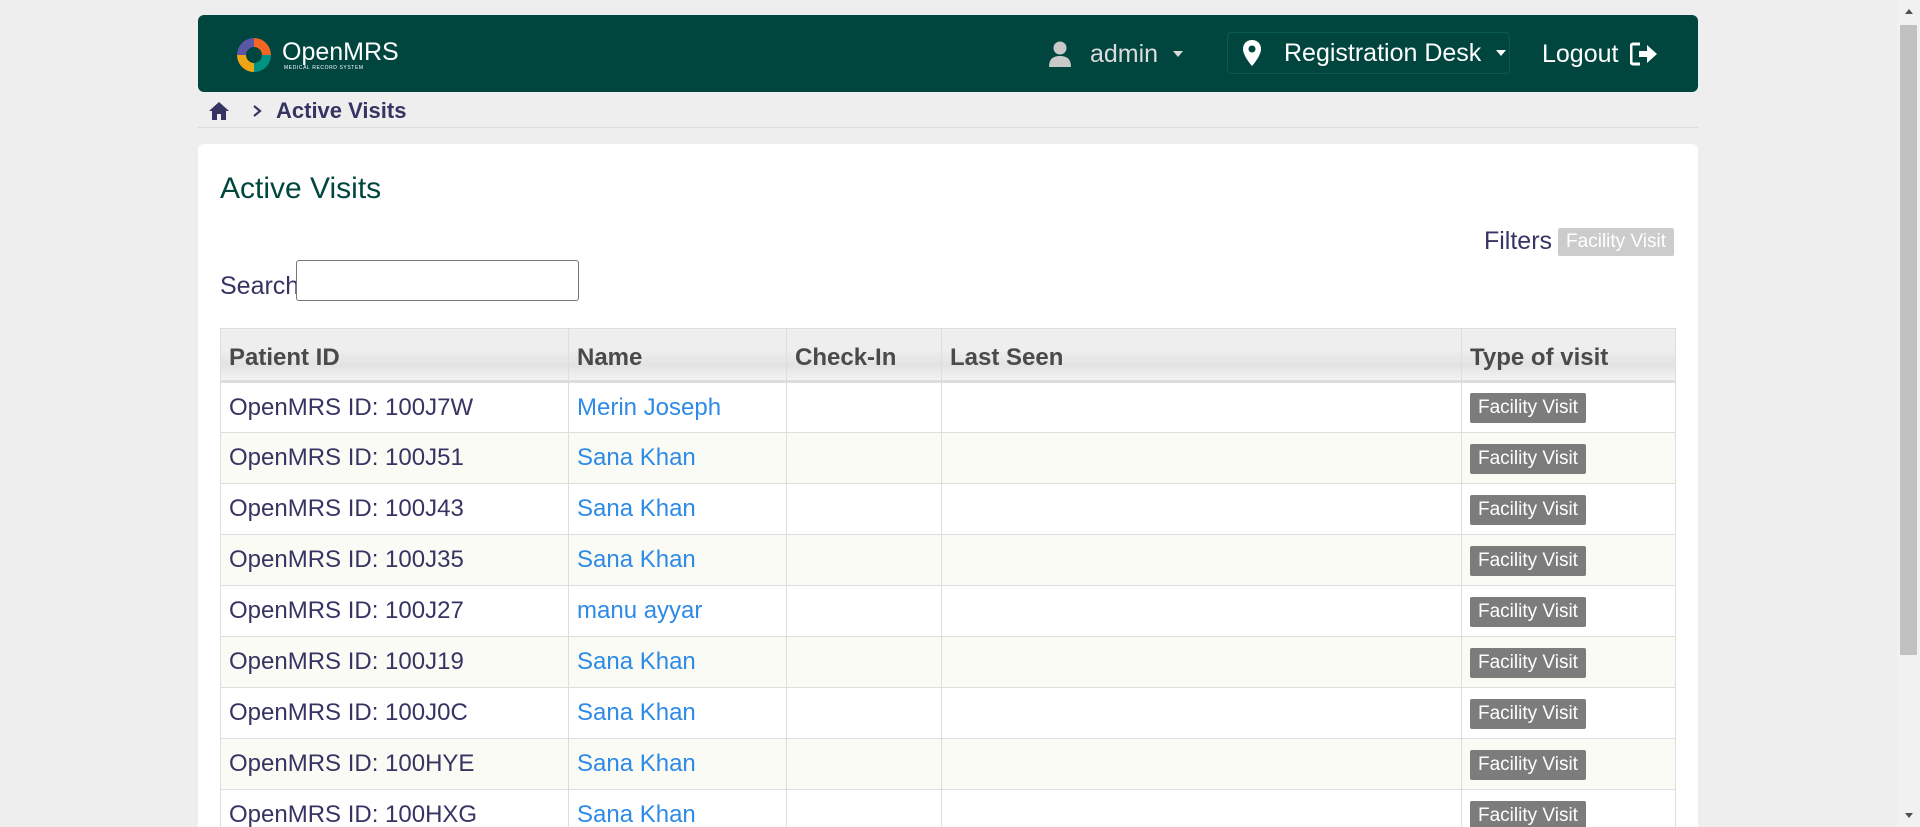 The image size is (1920, 827). What do you see at coordinates (324, 68) in the screenshot?
I see `app-subtitle: MEDICAL RECORD SYSTEM` at bounding box center [324, 68].